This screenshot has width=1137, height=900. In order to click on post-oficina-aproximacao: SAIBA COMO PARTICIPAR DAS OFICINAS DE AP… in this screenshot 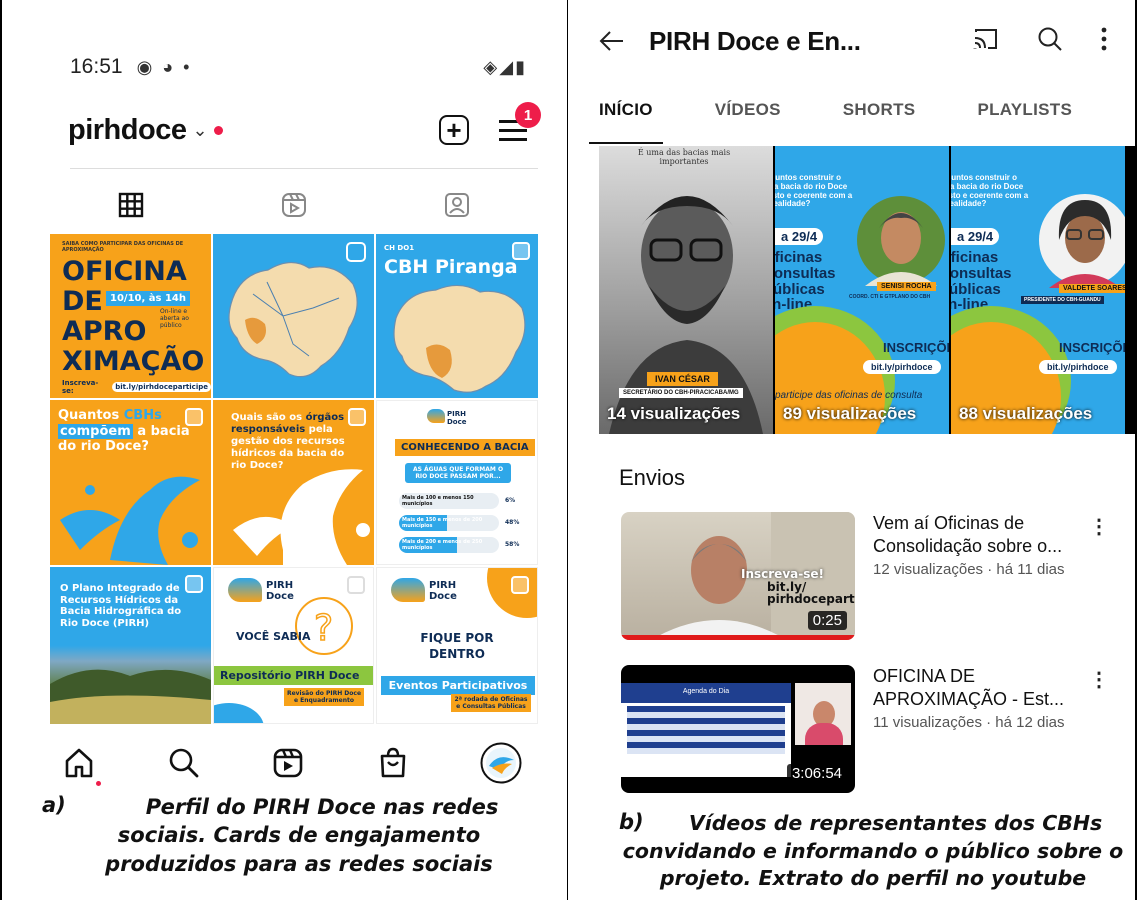, I will do `click(130, 316)`.